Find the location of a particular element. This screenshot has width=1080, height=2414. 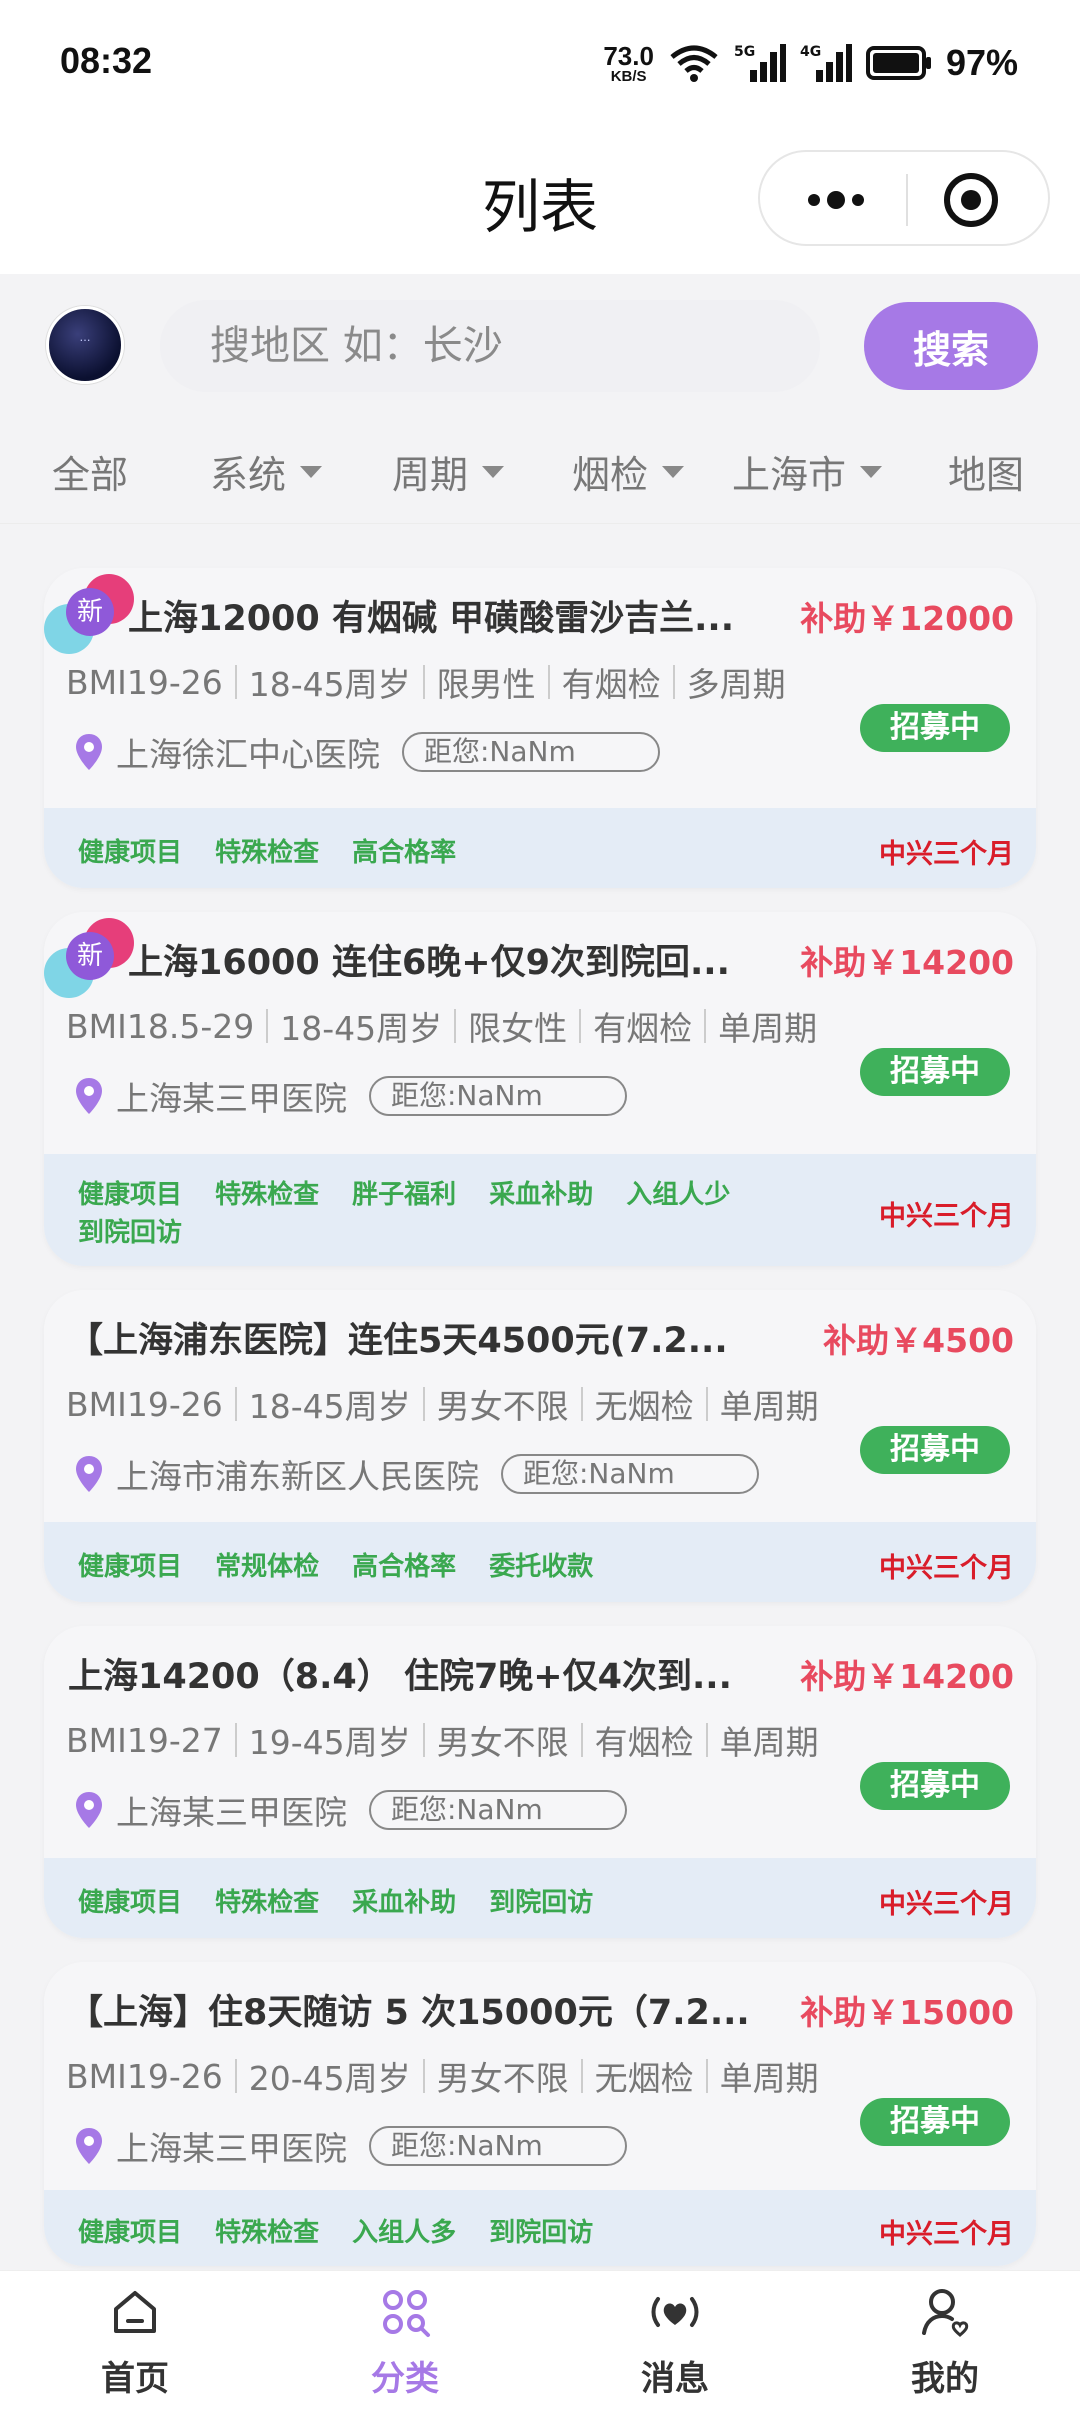

tab-category: 分类 is located at coordinates (405, 2342).